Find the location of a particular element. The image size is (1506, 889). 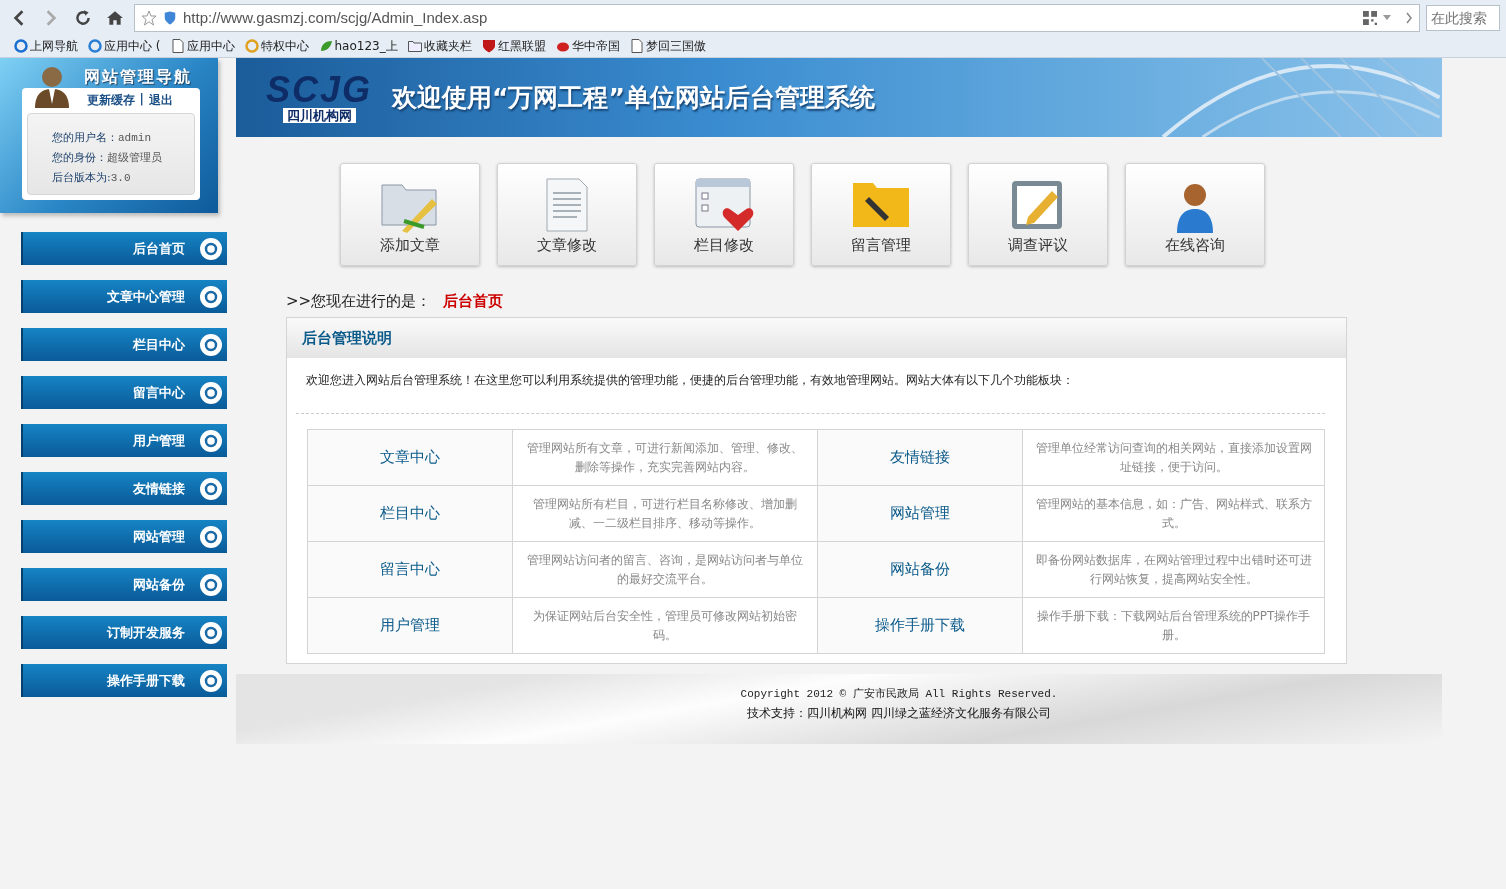

module-name: 友情链接 is located at coordinates (920, 457).